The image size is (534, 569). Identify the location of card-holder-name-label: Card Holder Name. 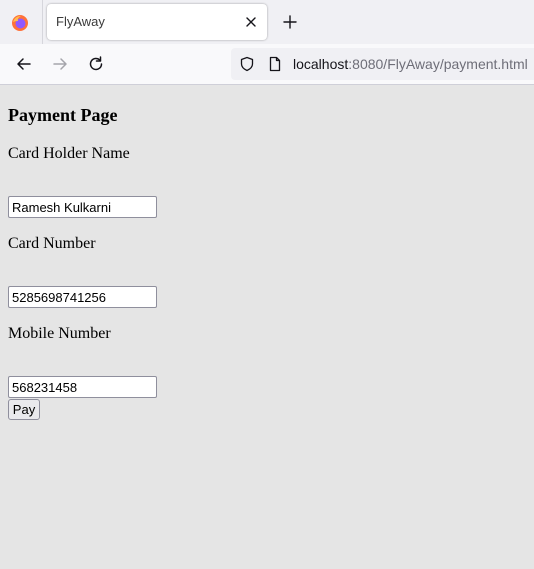
(69, 153).